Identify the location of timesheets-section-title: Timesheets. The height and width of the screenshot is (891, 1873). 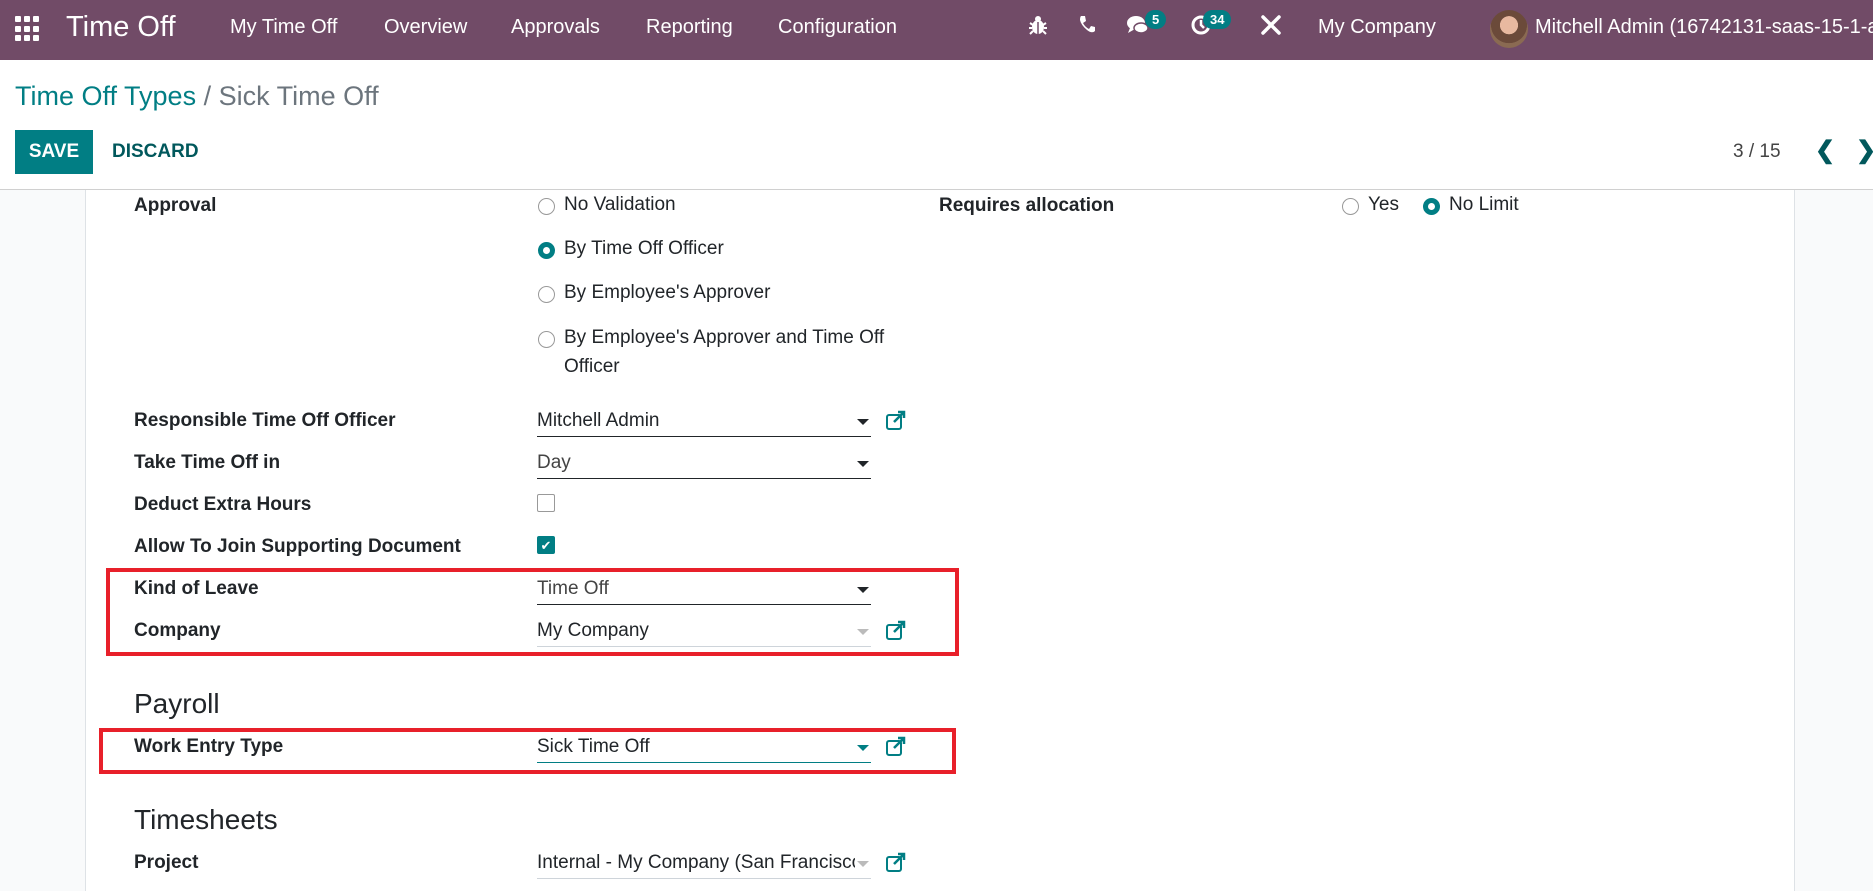
(206, 819).